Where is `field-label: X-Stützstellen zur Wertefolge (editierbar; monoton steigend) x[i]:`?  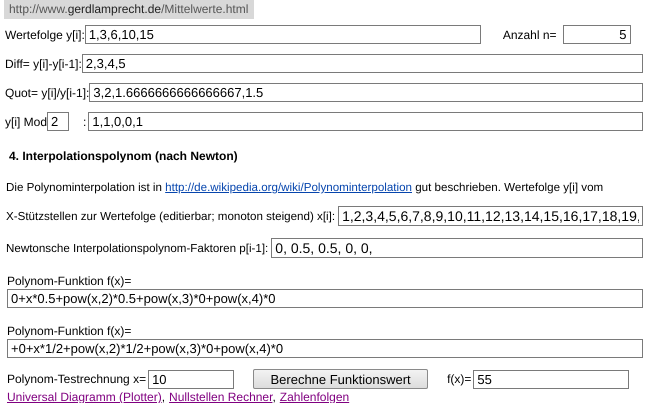
field-label: X-Stützstellen zur Wertefolge (editierbar; monoton steigend) x[i]: is located at coordinates (171, 216).